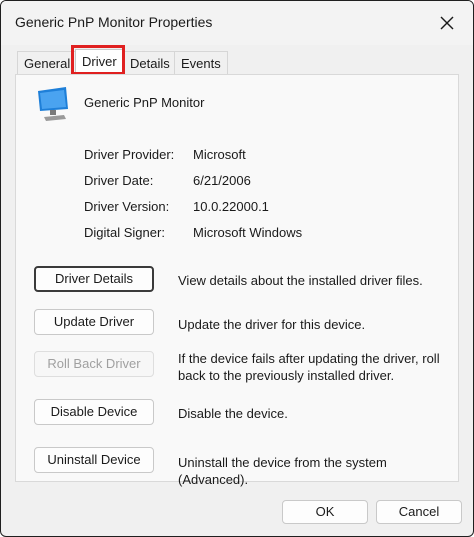 The height and width of the screenshot is (537, 474). Describe the element at coordinates (94, 364) in the screenshot. I see `roll-back-driver-button: Roll Back Driver` at that location.